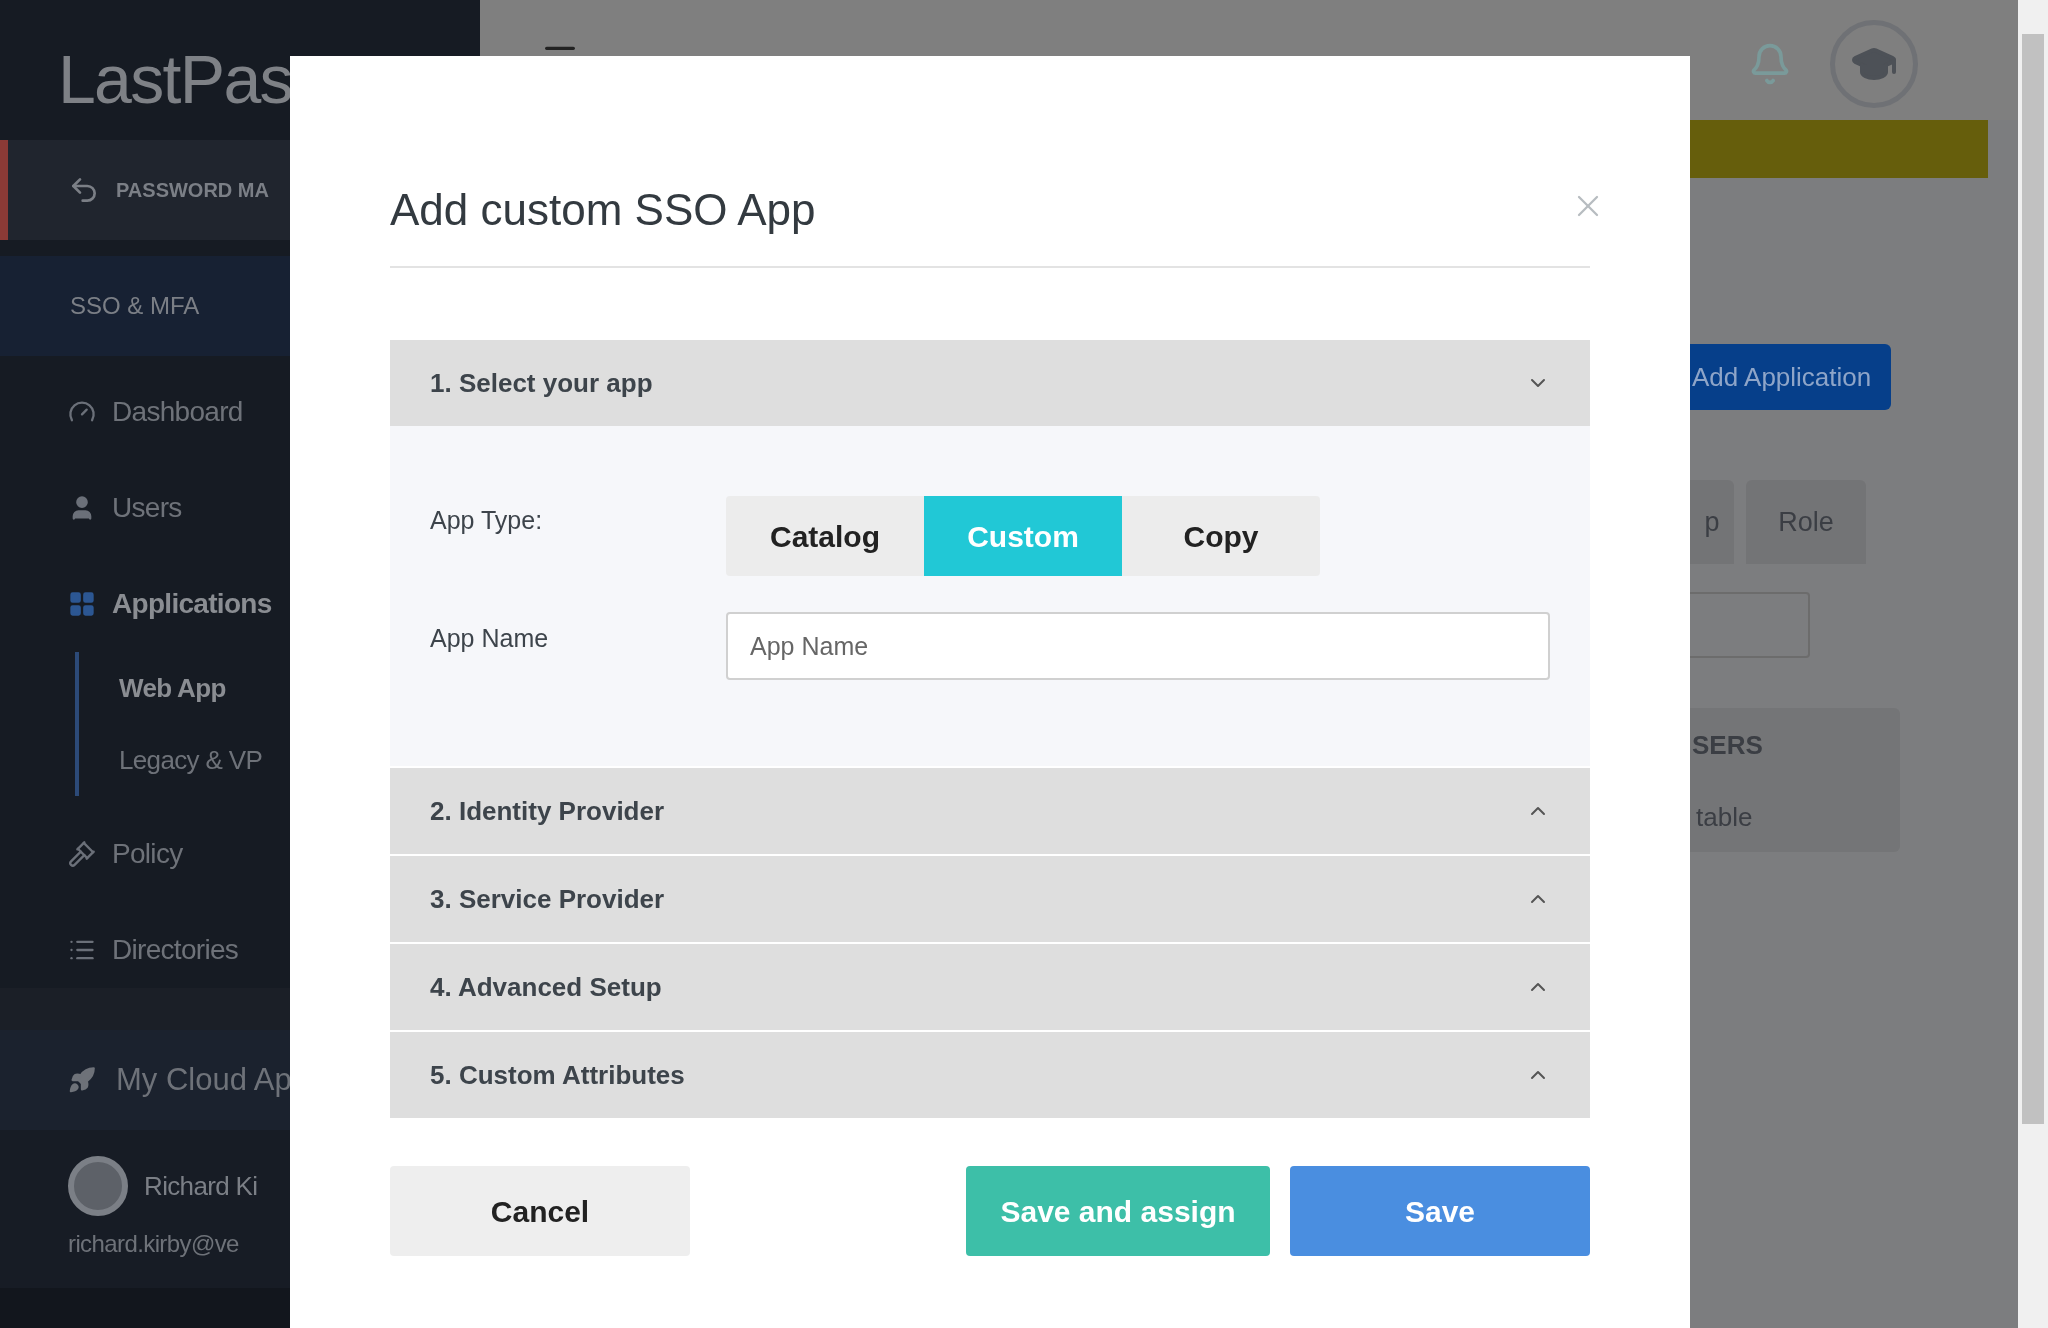 The height and width of the screenshot is (1328, 2048). Describe the element at coordinates (2033, 664) in the screenshot. I see `scrollbar` at that location.